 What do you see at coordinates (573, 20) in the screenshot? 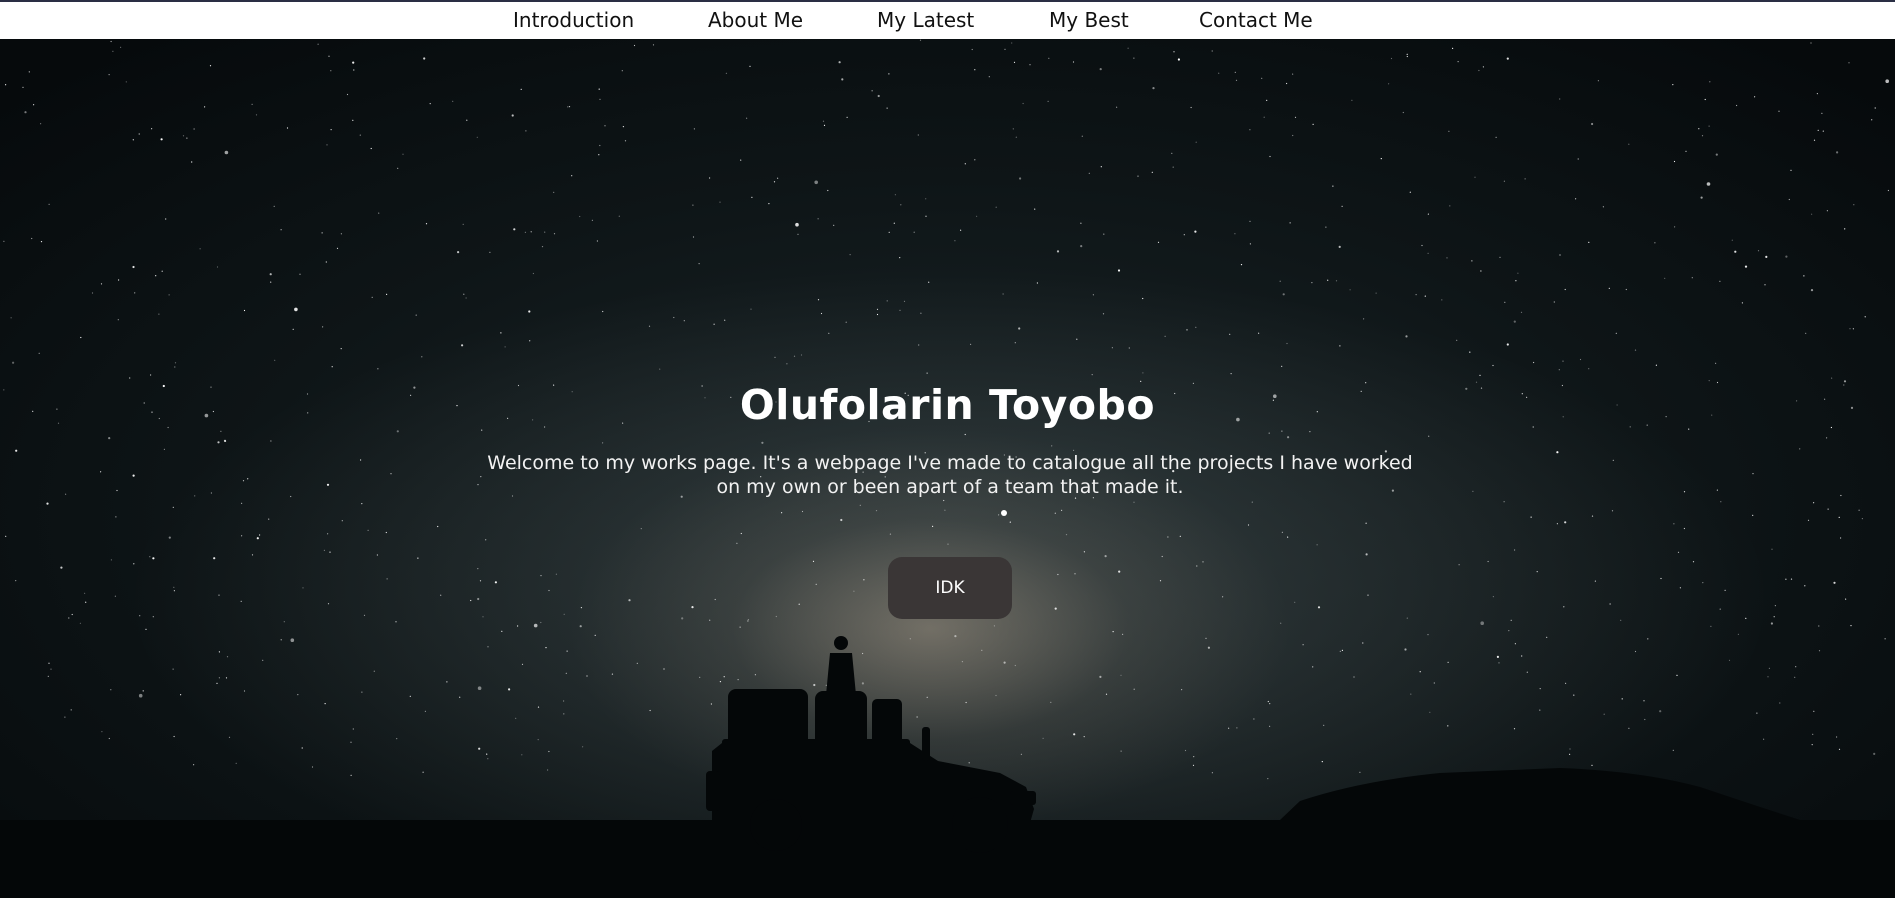
I see `nav-link-introduction: Introduction` at bounding box center [573, 20].